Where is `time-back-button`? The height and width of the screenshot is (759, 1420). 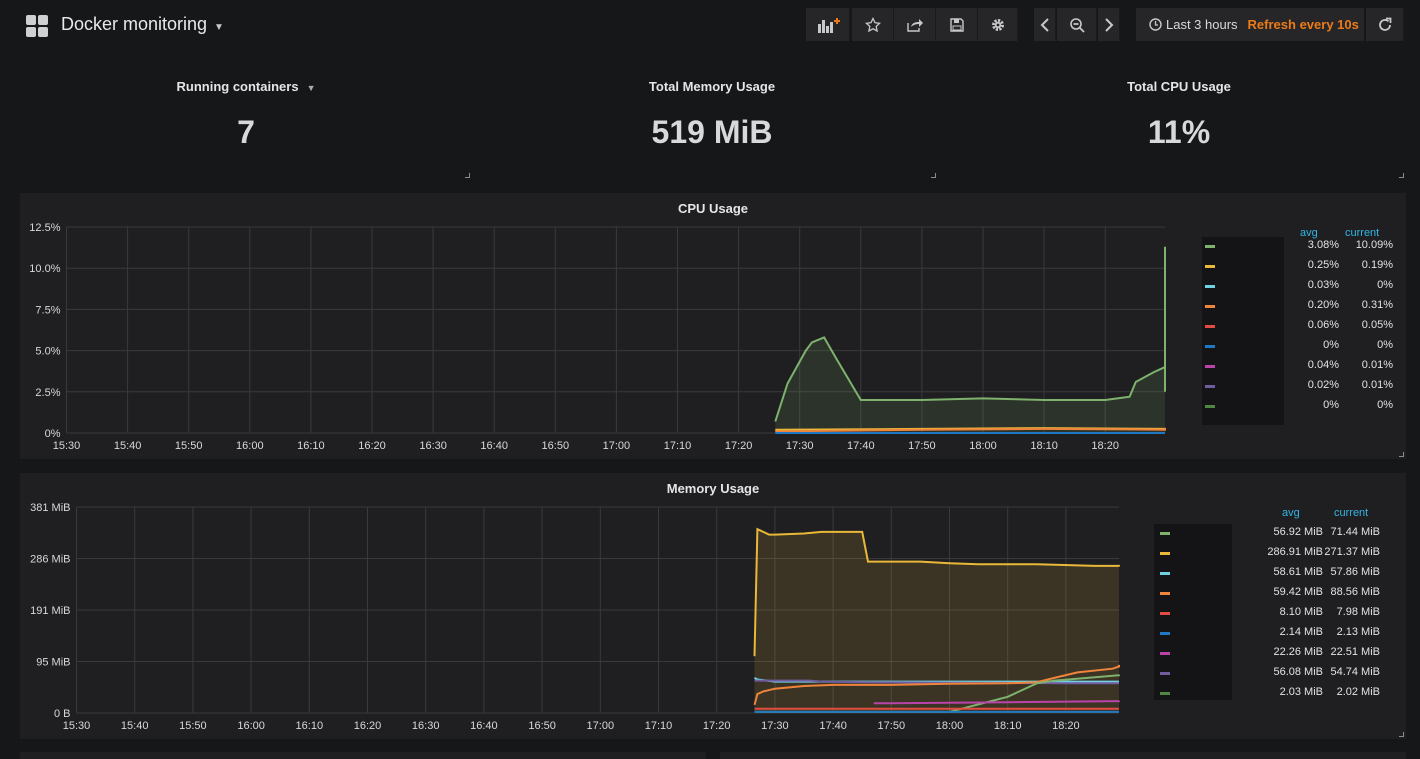 time-back-button is located at coordinates (1045, 24).